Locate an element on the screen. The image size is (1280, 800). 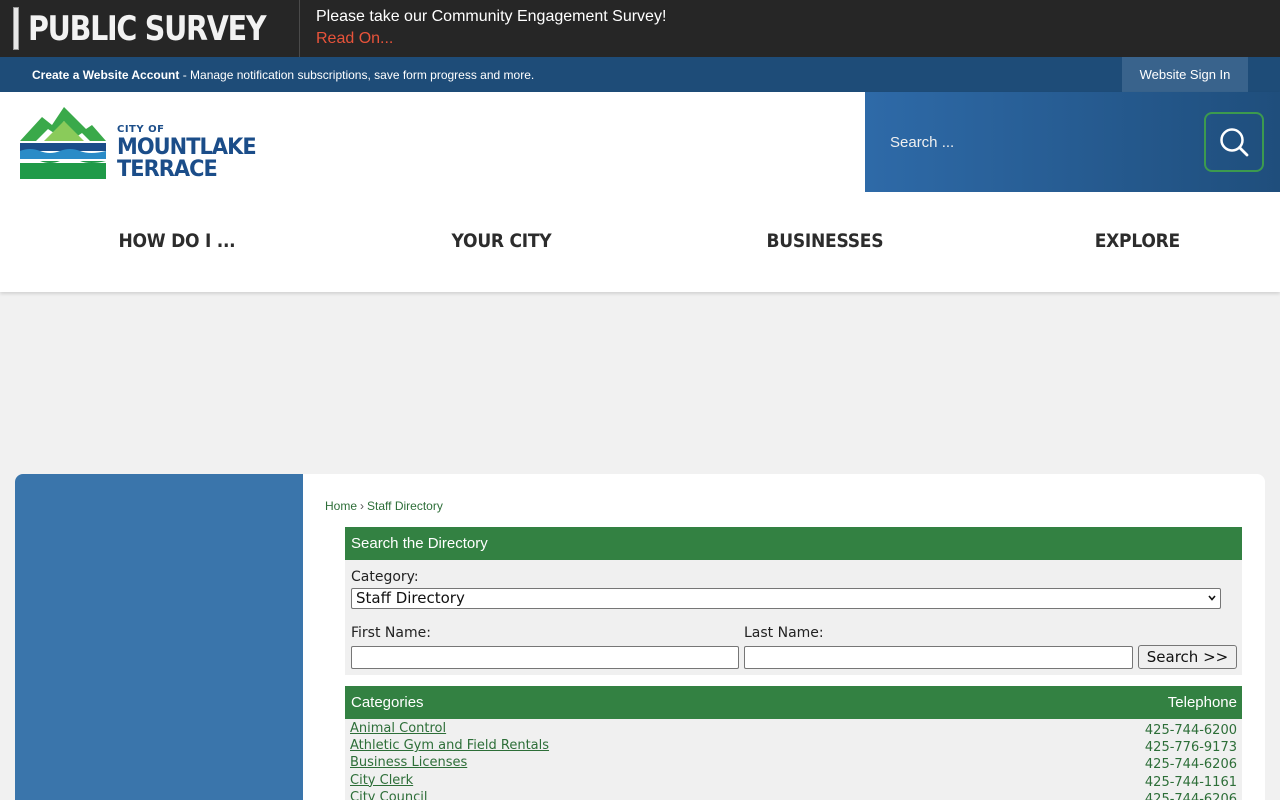
telephone-column-header: Telephone is located at coordinates (1202, 702).